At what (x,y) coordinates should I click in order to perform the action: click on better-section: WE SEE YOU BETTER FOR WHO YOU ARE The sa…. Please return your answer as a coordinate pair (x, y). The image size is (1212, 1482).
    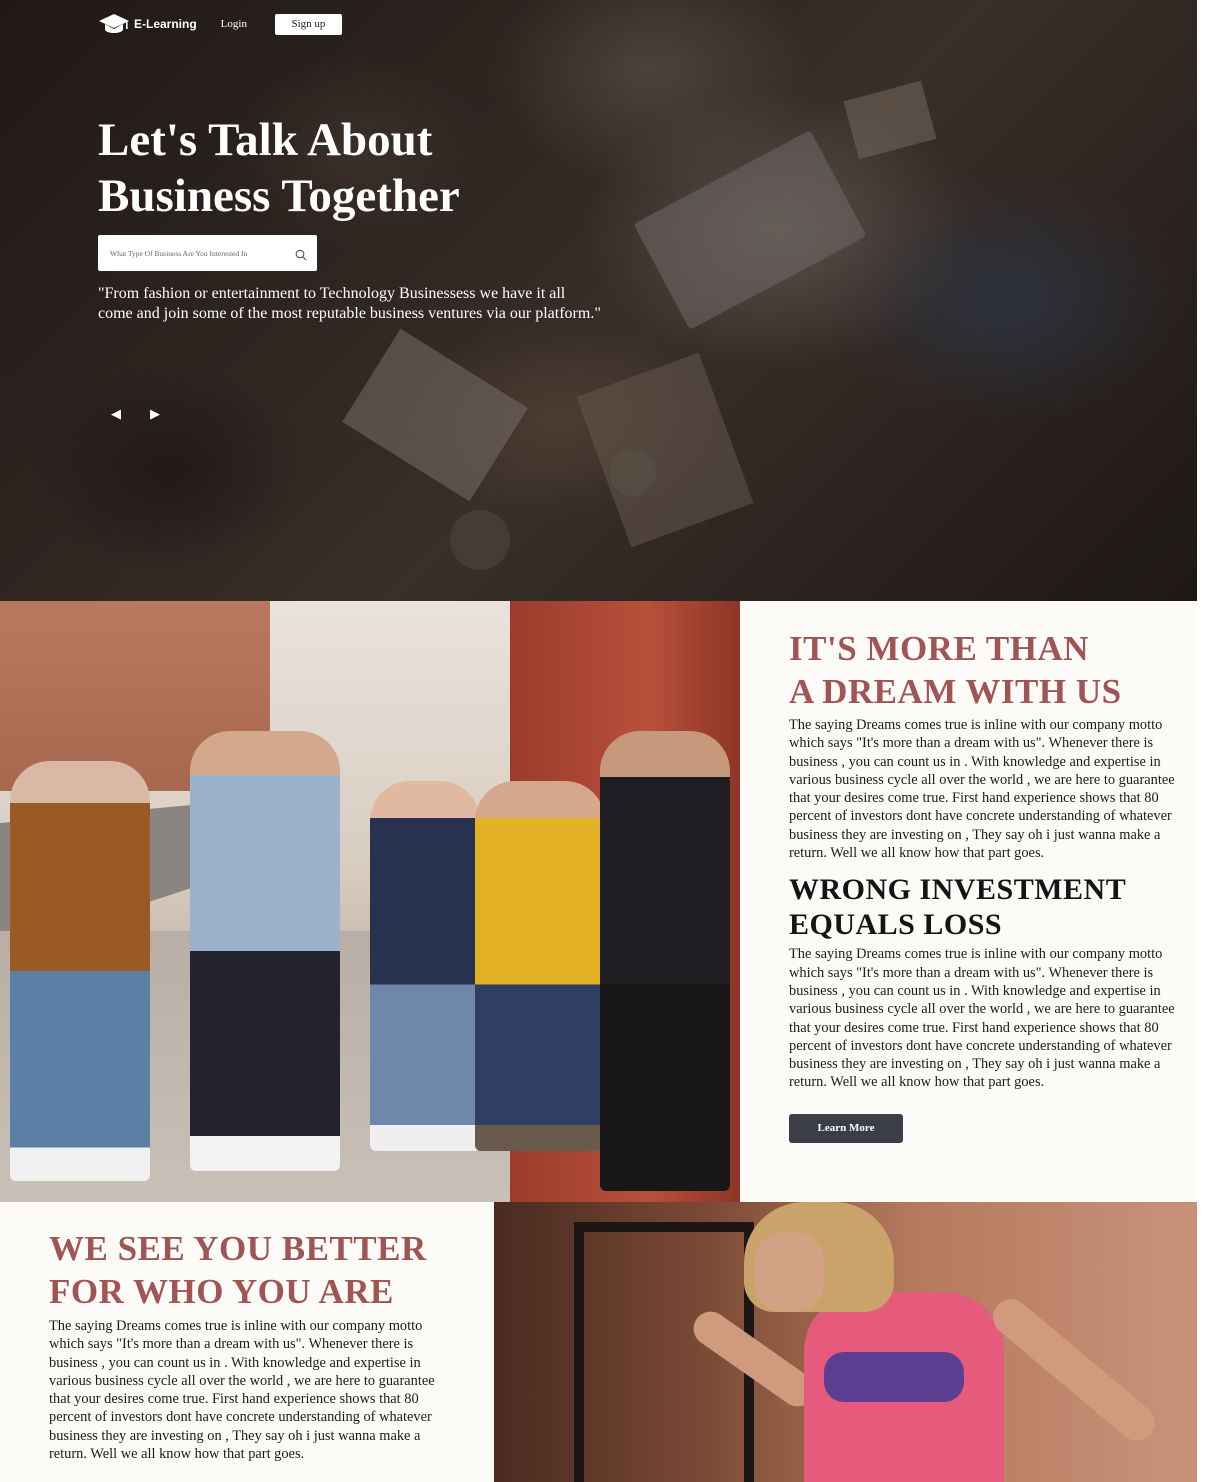
    Looking at the image, I should click on (247, 1342).